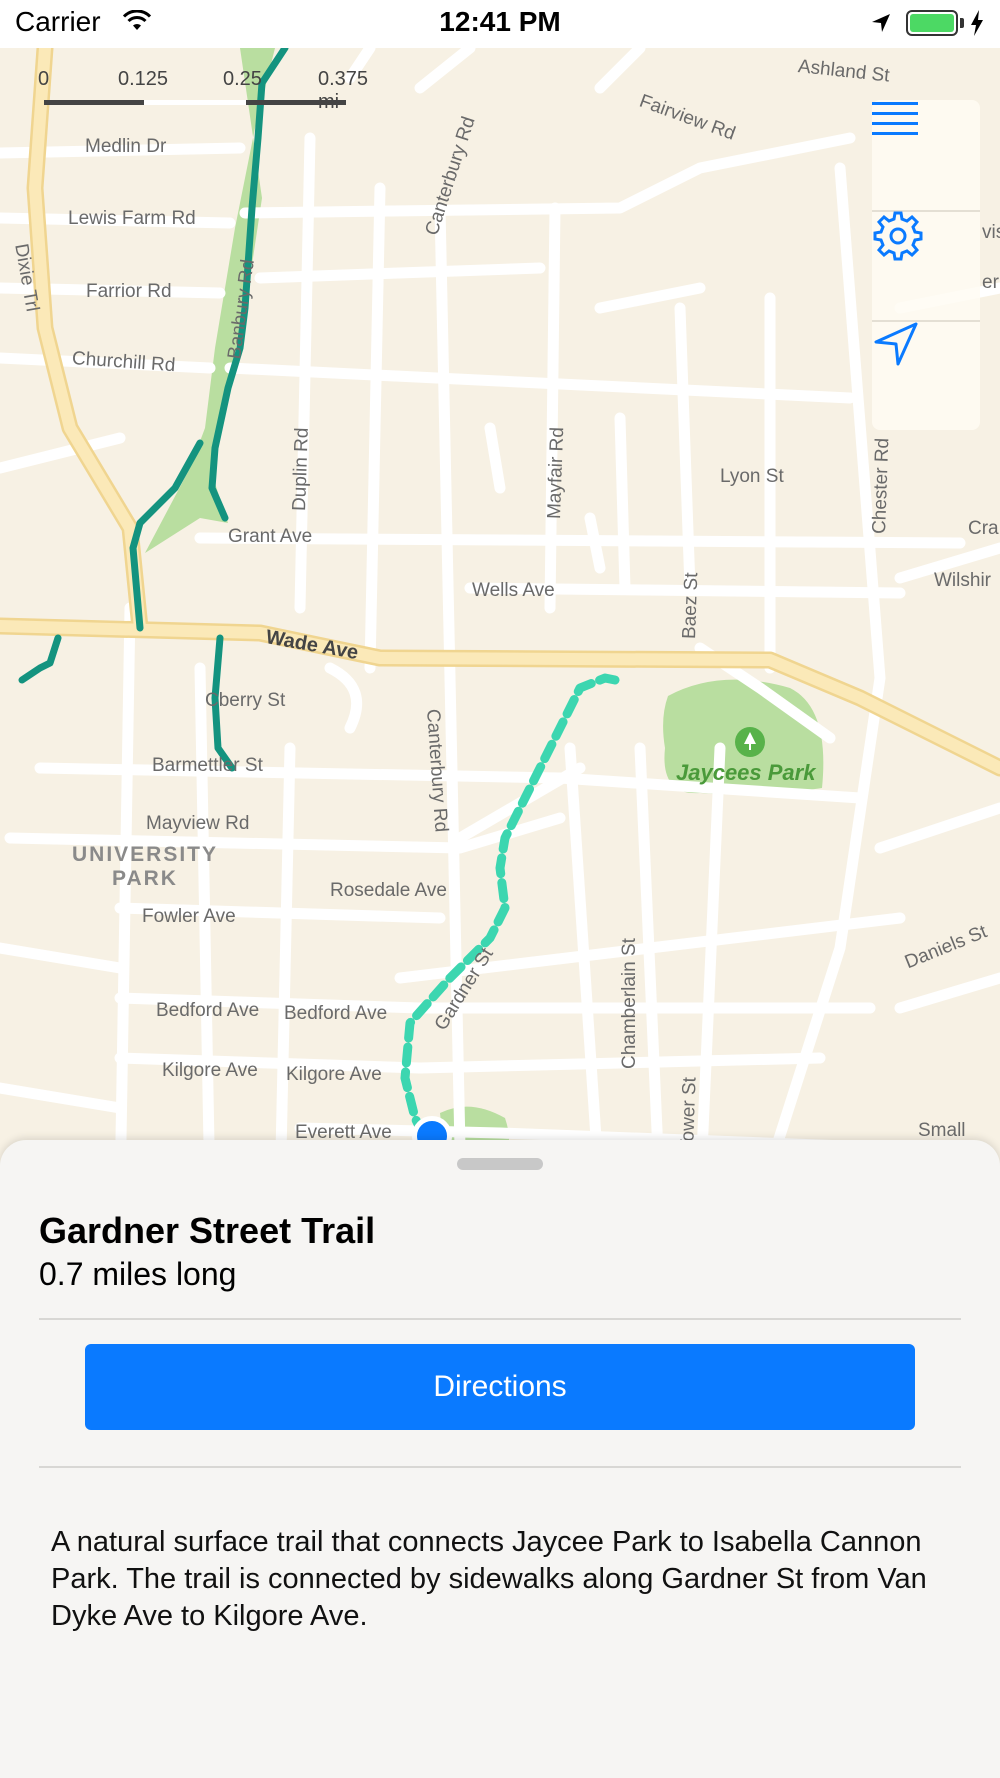 The width and height of the screenshot is (1000, 1778). I want to click on street-label: Small, so click(942, 1130).